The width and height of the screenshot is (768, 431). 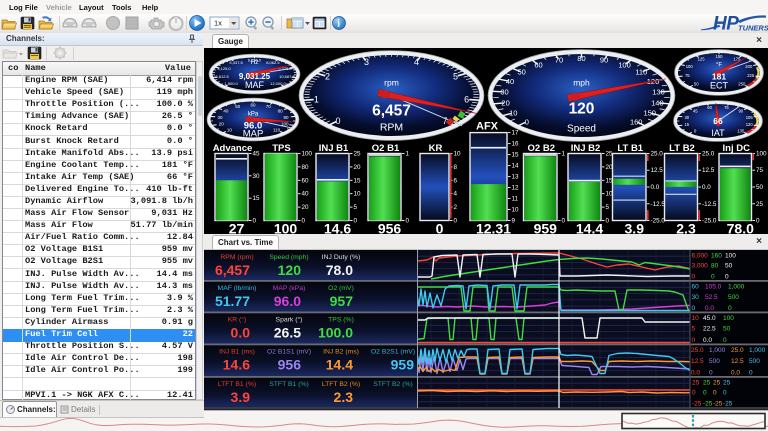 What do you see at coordinates (255, 85) in the screenshot?
I see `svg-text: MAF` at bounding box center [255, 85].